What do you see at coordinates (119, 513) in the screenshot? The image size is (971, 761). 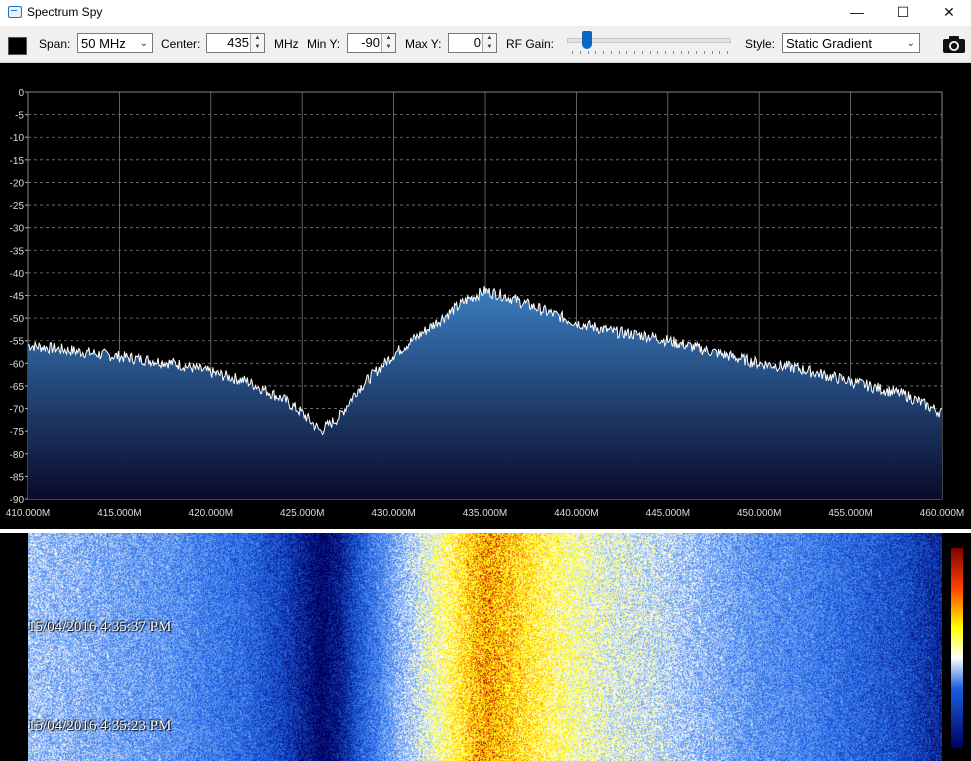 I see `x-tick-label: 415.000M` at bounding box center [119, 513].